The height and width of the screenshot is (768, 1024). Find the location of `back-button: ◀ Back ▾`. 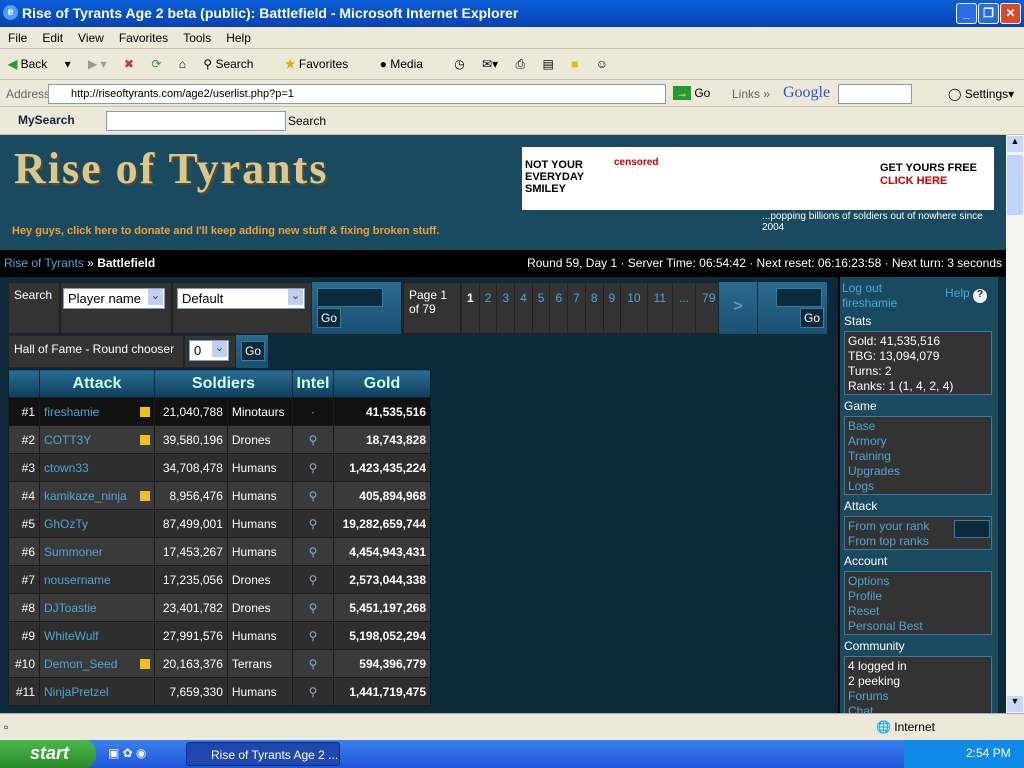

back-button: ◀ Back ▾ is located at coordinates (39, 64).